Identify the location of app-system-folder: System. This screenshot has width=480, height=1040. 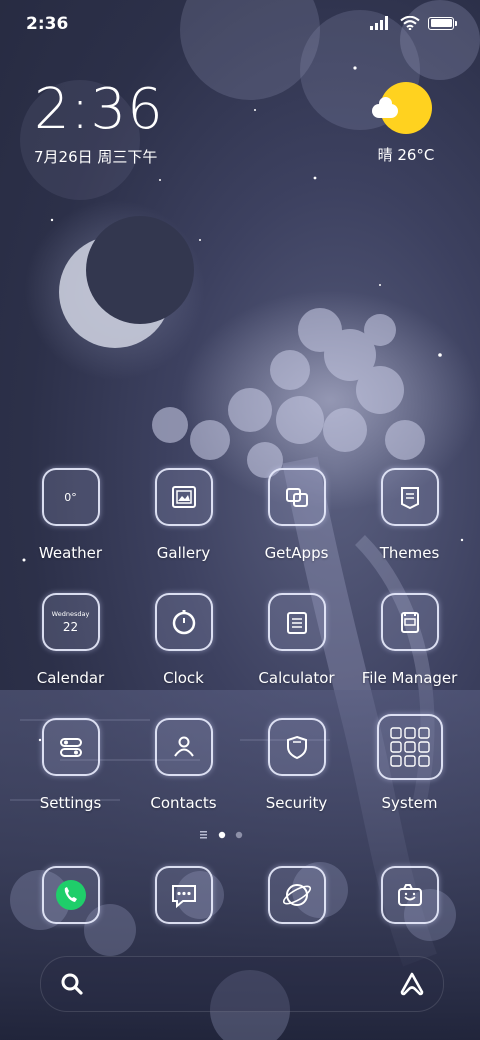
(409, 763).